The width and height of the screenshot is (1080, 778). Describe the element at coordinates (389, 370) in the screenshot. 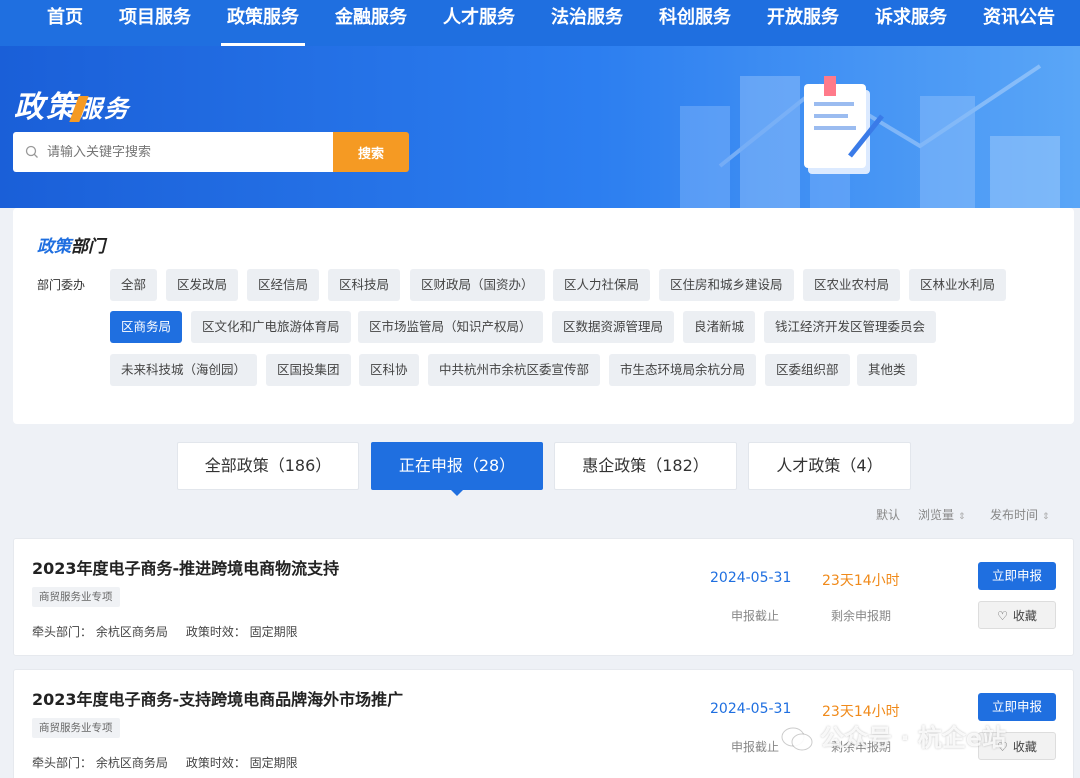

I see `dept-tag: 区科协` at that location.